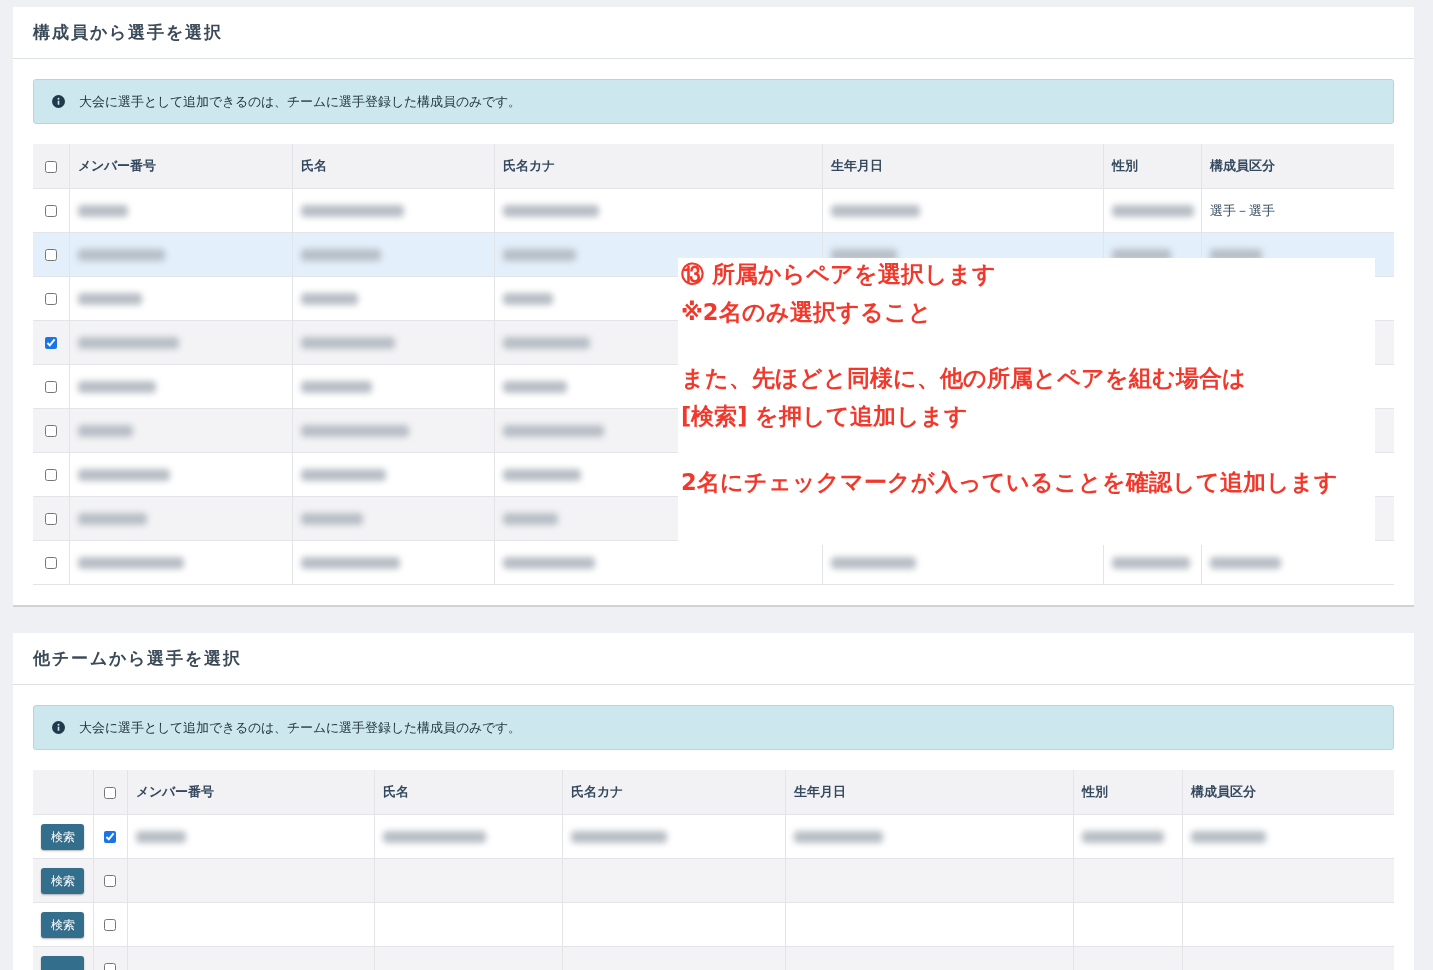 This screenshot has width=1433, height=970. I want to click on section-title: 構成員から選手を選択, so click(713, 33).